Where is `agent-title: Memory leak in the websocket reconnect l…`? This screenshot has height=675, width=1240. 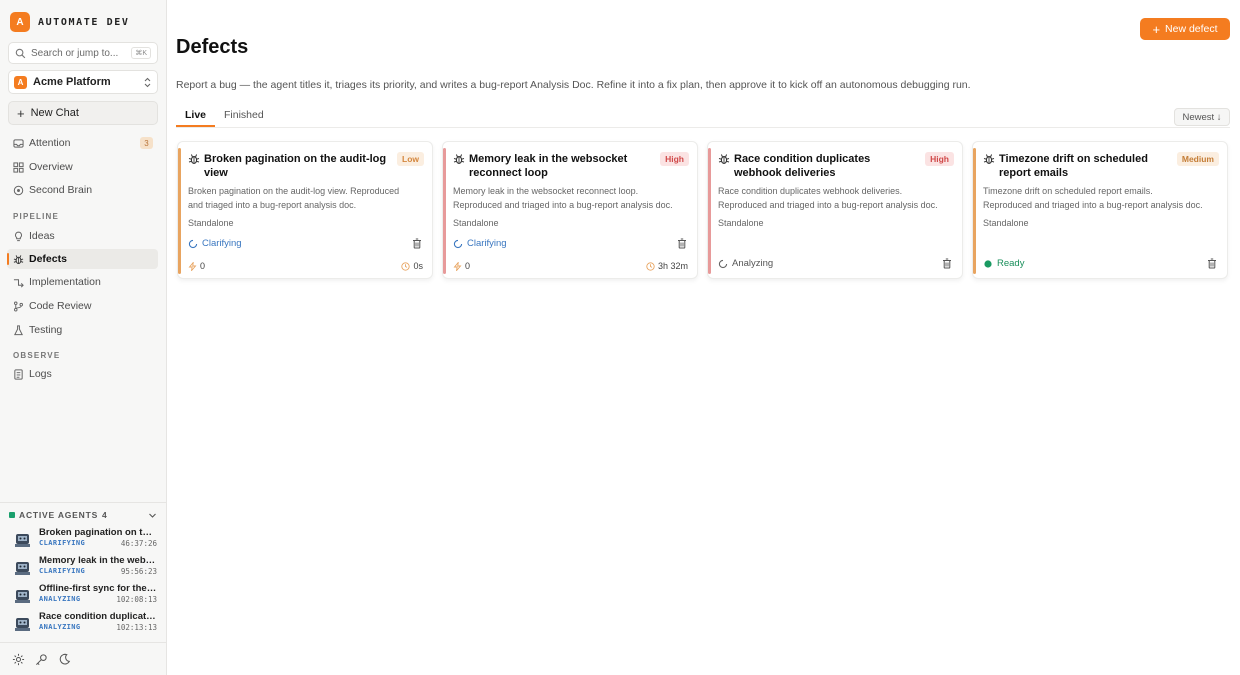
agent-title: Memory leak in the websocket reconnect l… is located at coordinates (98, 560).